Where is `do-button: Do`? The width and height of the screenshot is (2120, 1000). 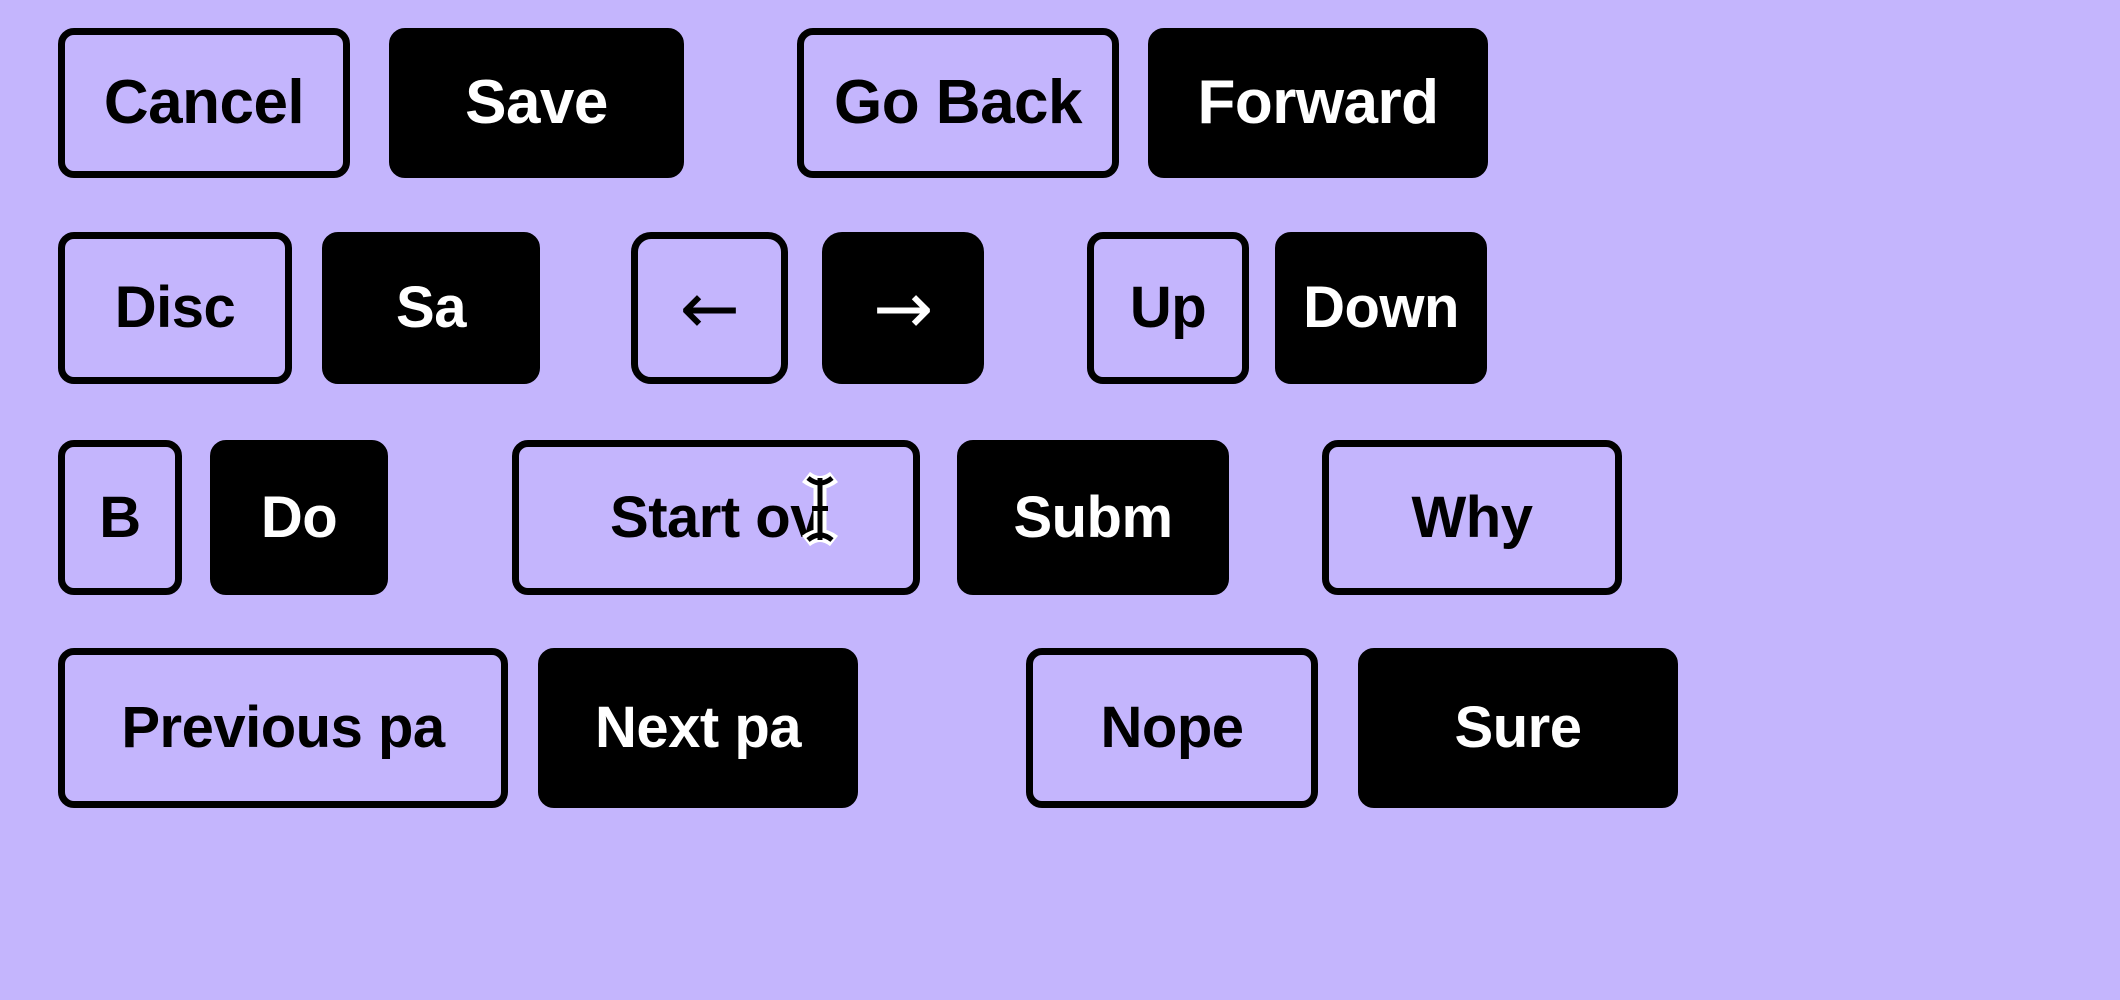 do-button: Do is located at coordinates (299, 517).